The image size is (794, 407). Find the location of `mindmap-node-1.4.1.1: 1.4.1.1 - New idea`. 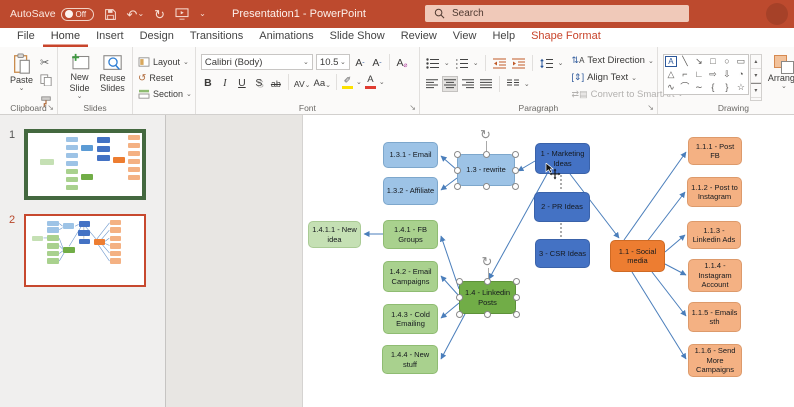

mindmap-node-1.4.1.1: 1.4.1.1 - New idea is located at coordinates (334, 234).